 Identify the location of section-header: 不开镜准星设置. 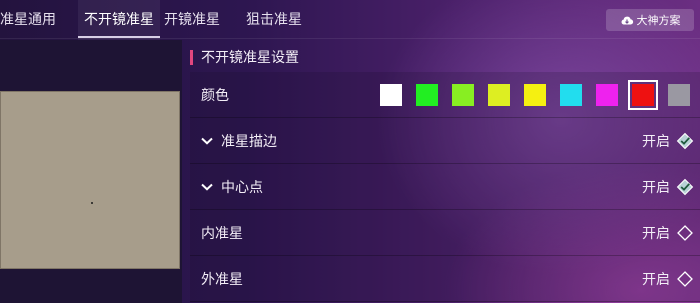
(244, 57).